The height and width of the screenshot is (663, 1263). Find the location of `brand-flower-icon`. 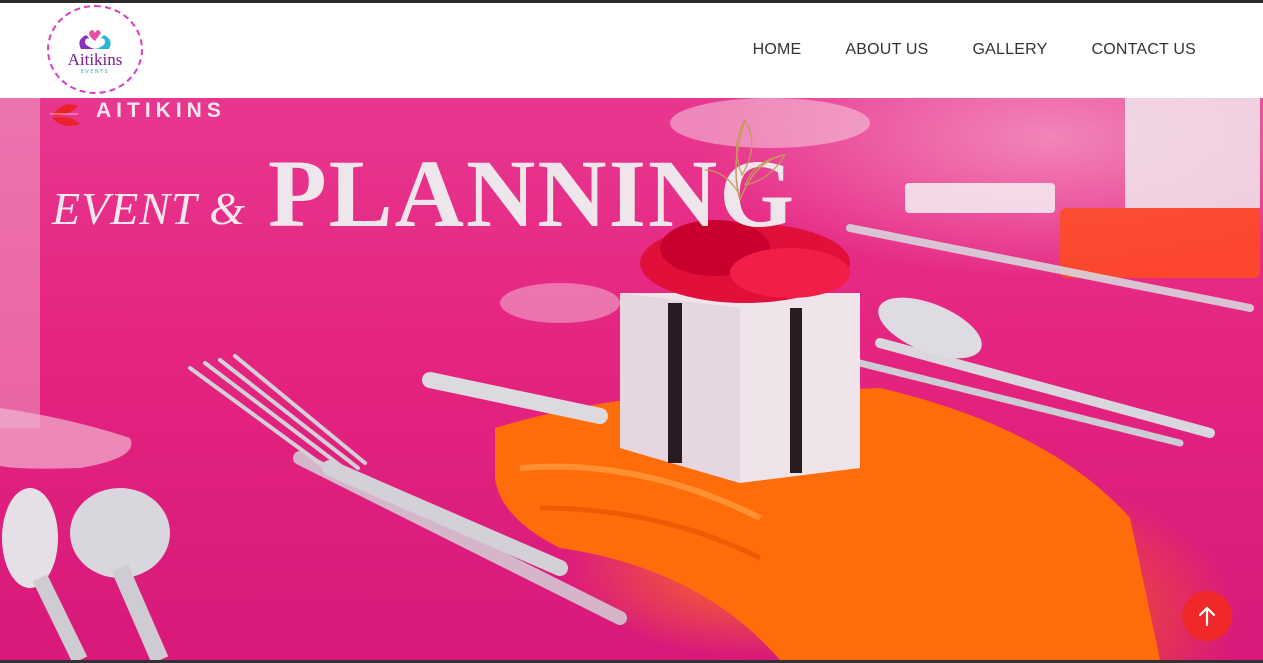

brand-flower-icon is located at coordinates (65, 115).